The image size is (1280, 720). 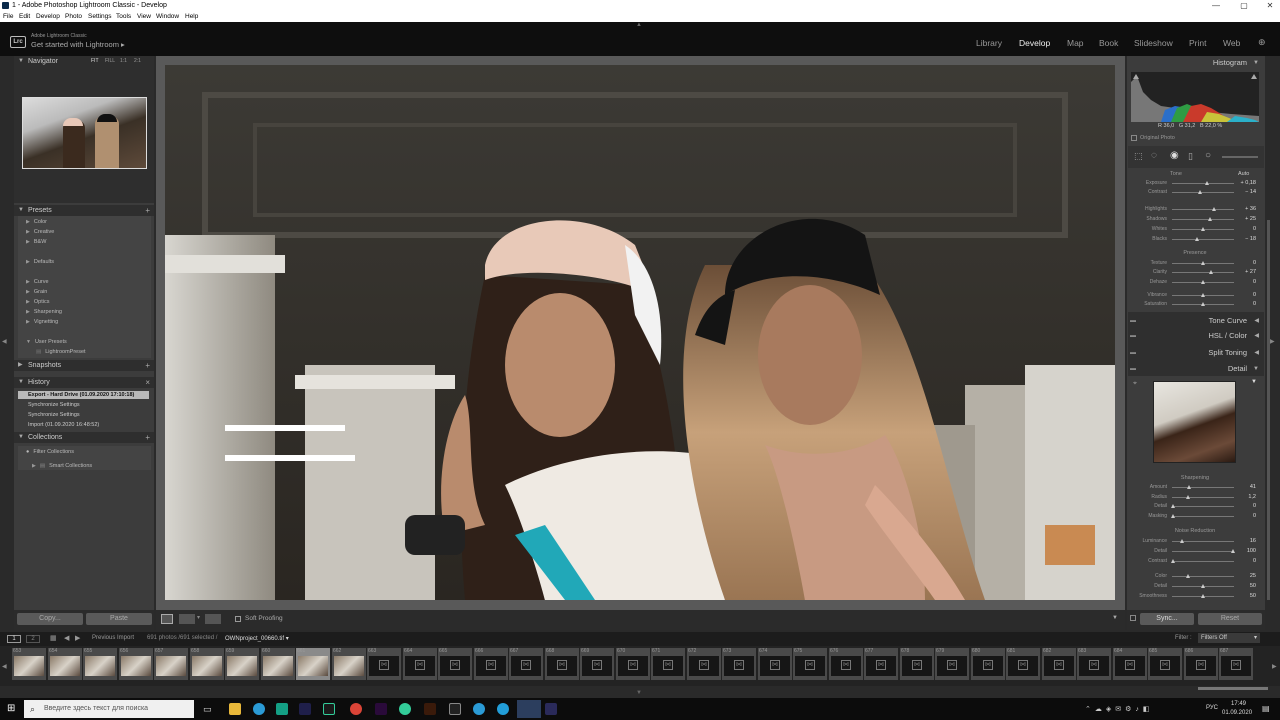 I want to click on module-slideshow: Slideshow, so click(x=1153, y=43).